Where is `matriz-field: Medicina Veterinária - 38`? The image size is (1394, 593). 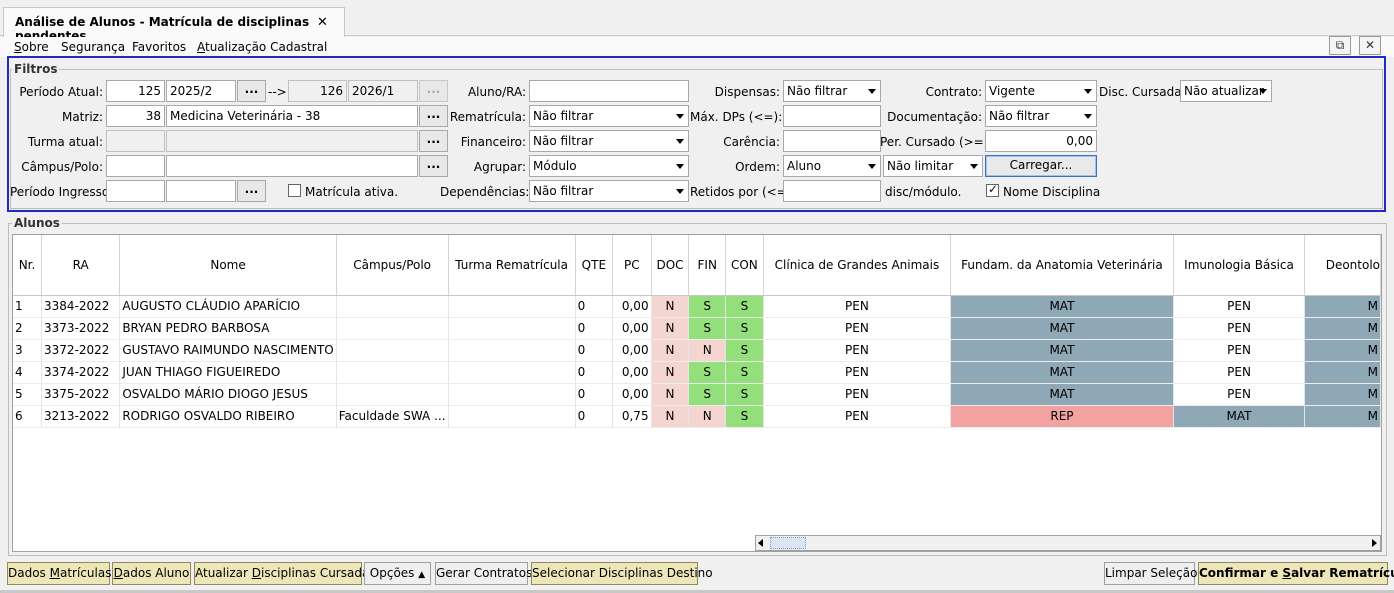 matriz-field: Medicina Veterinária - 38 is located at coordinates (292, 116).